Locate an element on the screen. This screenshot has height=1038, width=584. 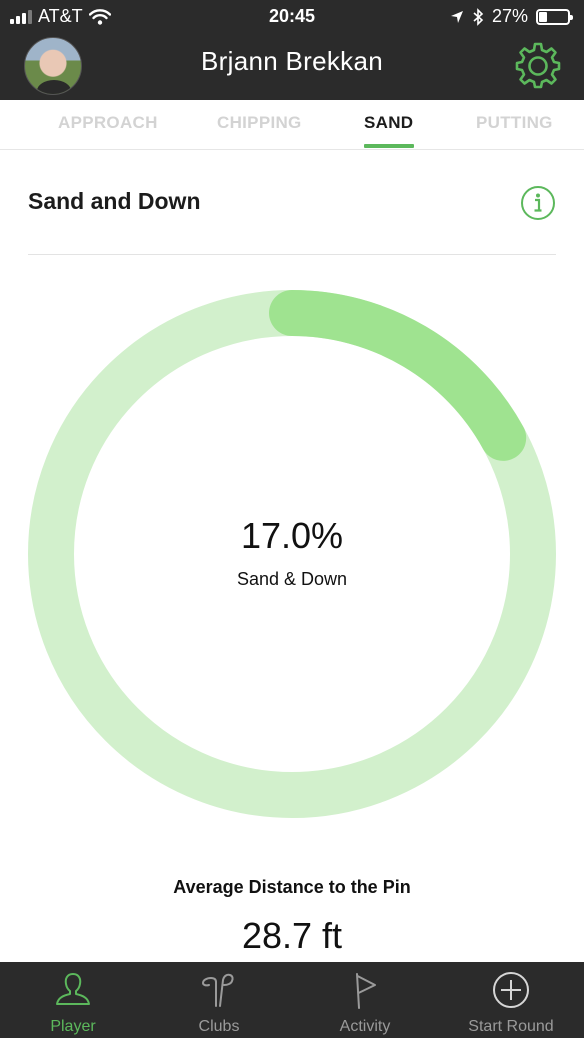
tab-chipping: CHIPPING is located at coordinates (259, 123).